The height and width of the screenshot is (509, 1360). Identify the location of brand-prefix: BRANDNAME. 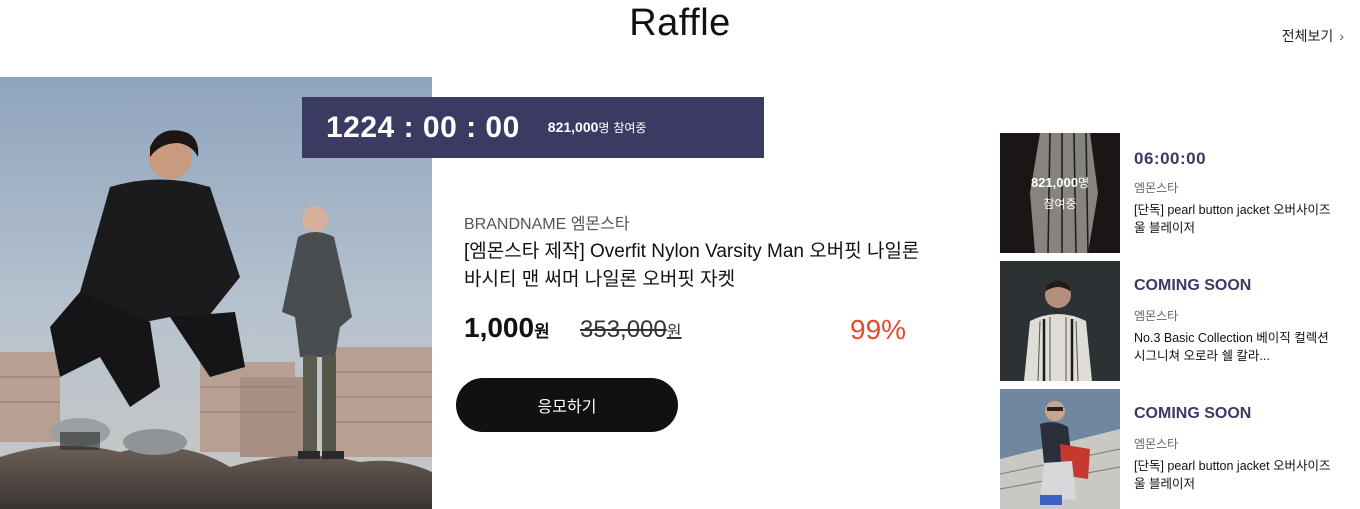
(515, 224).